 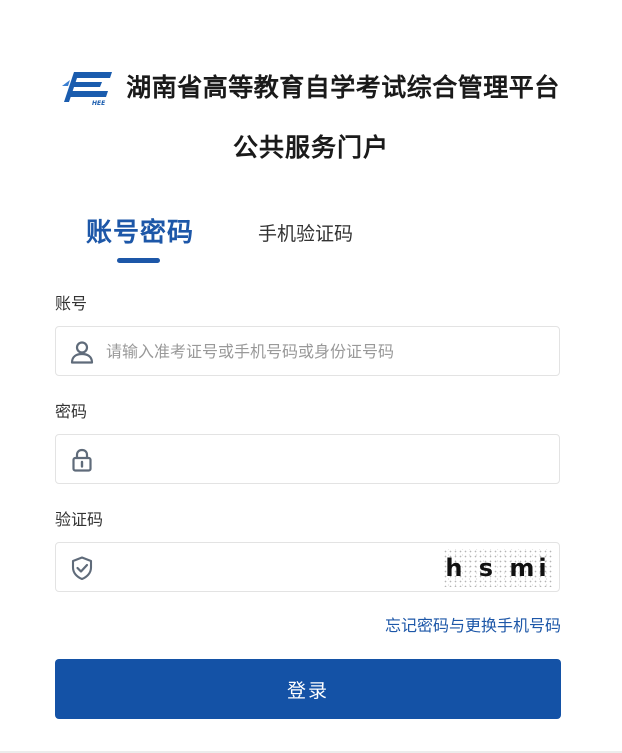 I want to click on account-field, so click(x=307, y=351).